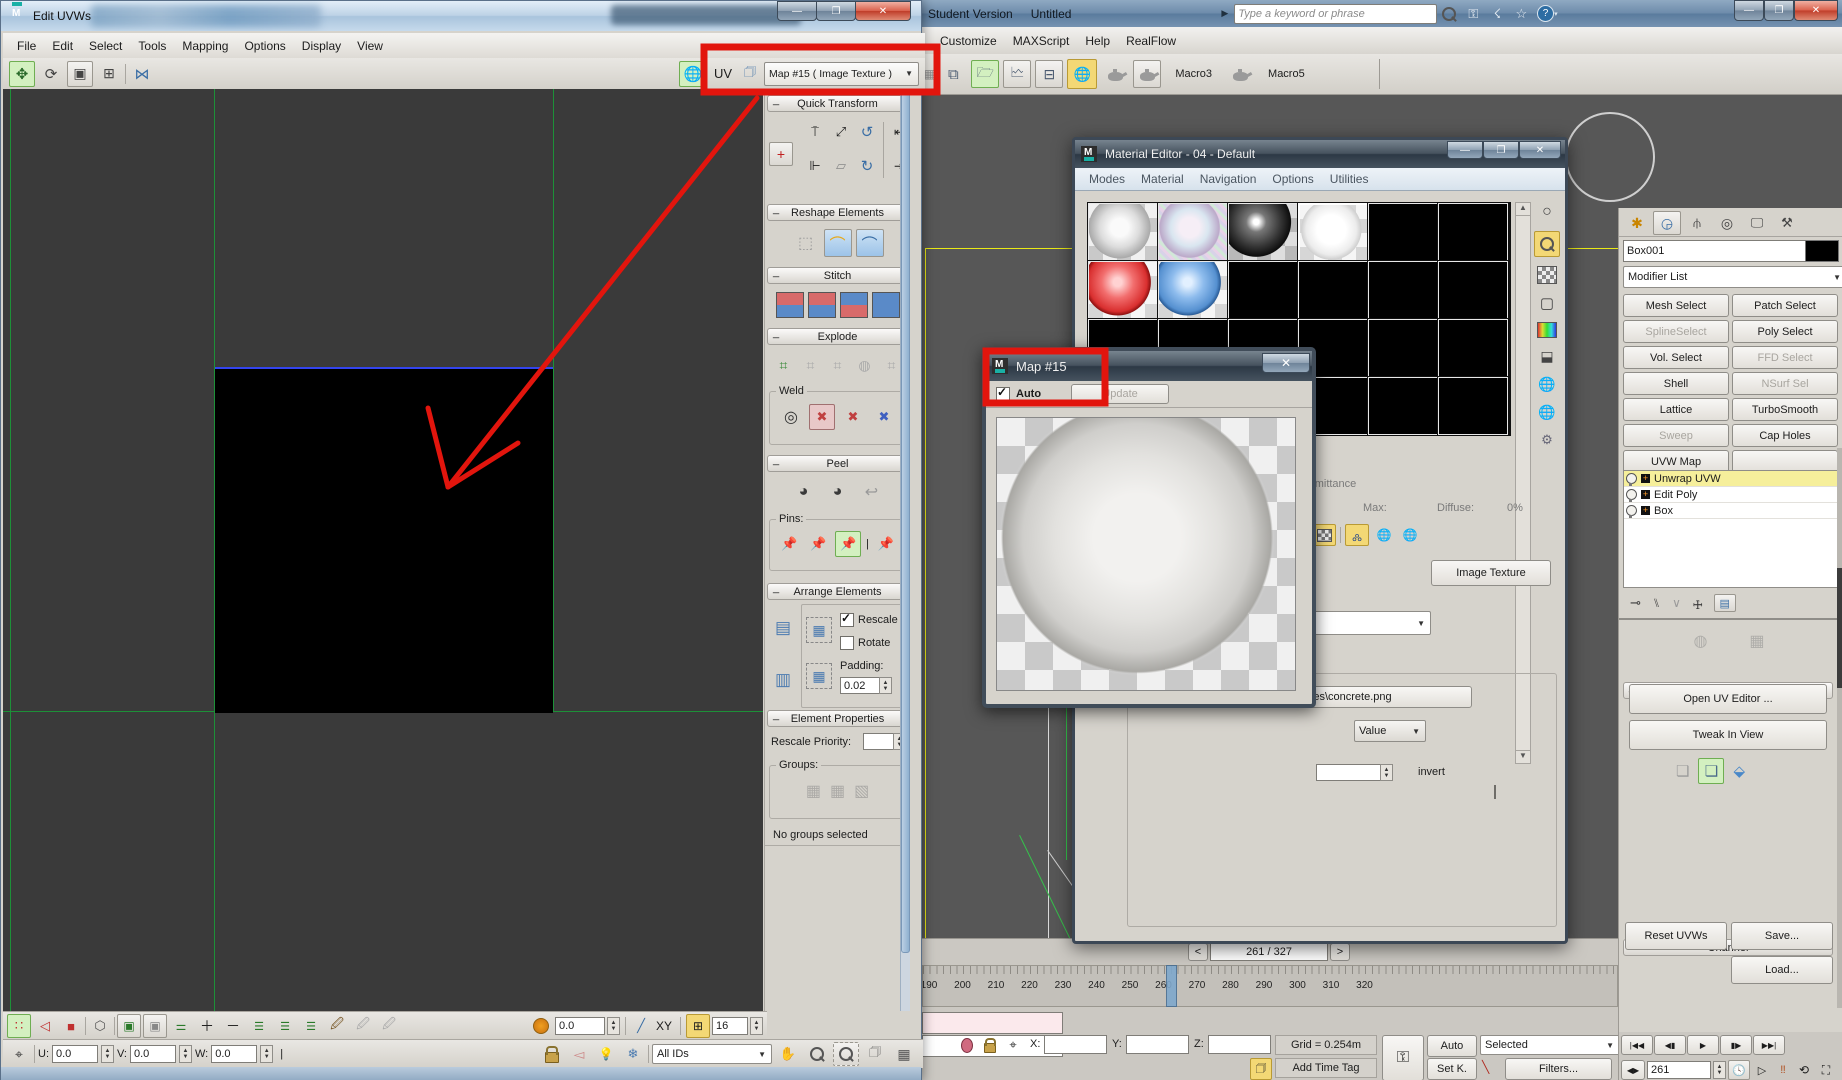  What do you see at coordinates (848, 544) in the screenshot?
I see `pin-live-icon` at bounding box center [848, 544].